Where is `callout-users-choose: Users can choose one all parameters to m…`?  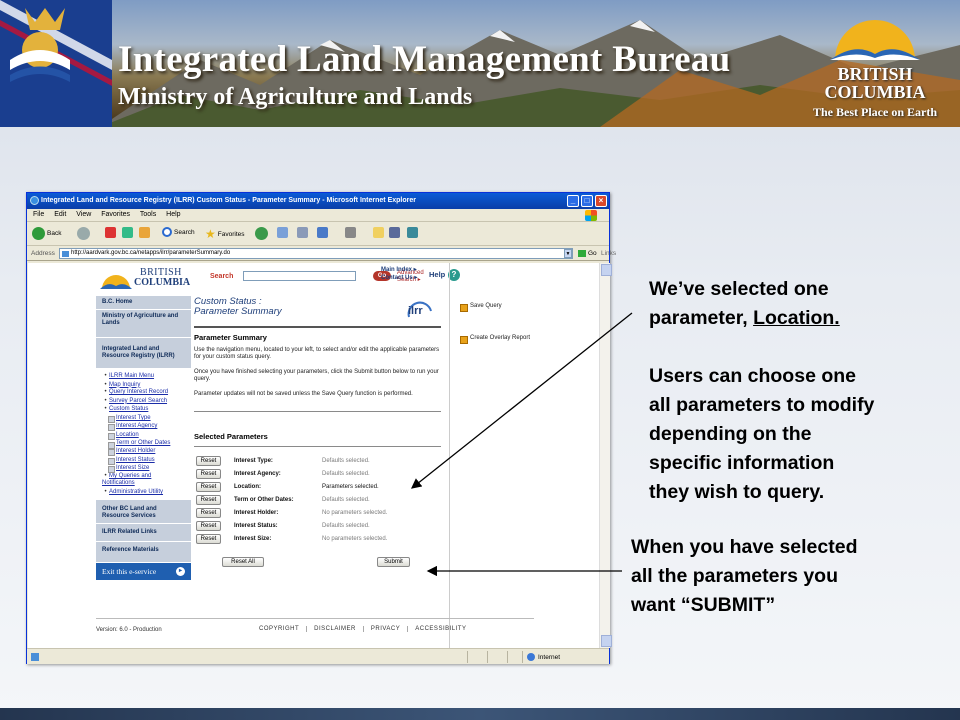 callout-users-choose: Users can choose one all parameters to m… is located at coordinates (762, 434).